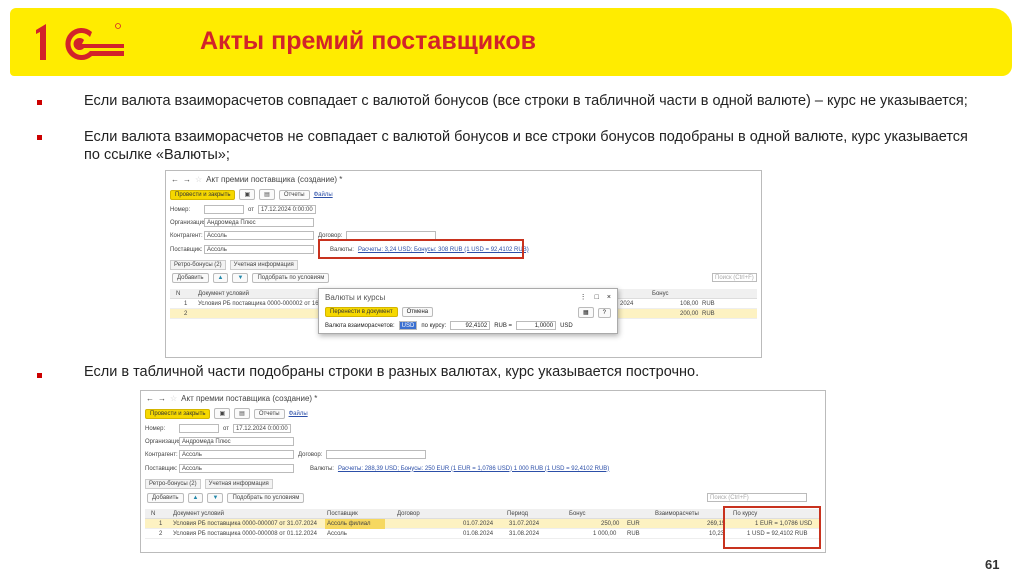 Image resolution: width=1024 pixels, height=574 pixels. Describe the element at coordinates (355, 524) in the screenshot. I see `cell: Ассоль филиал` at that location.